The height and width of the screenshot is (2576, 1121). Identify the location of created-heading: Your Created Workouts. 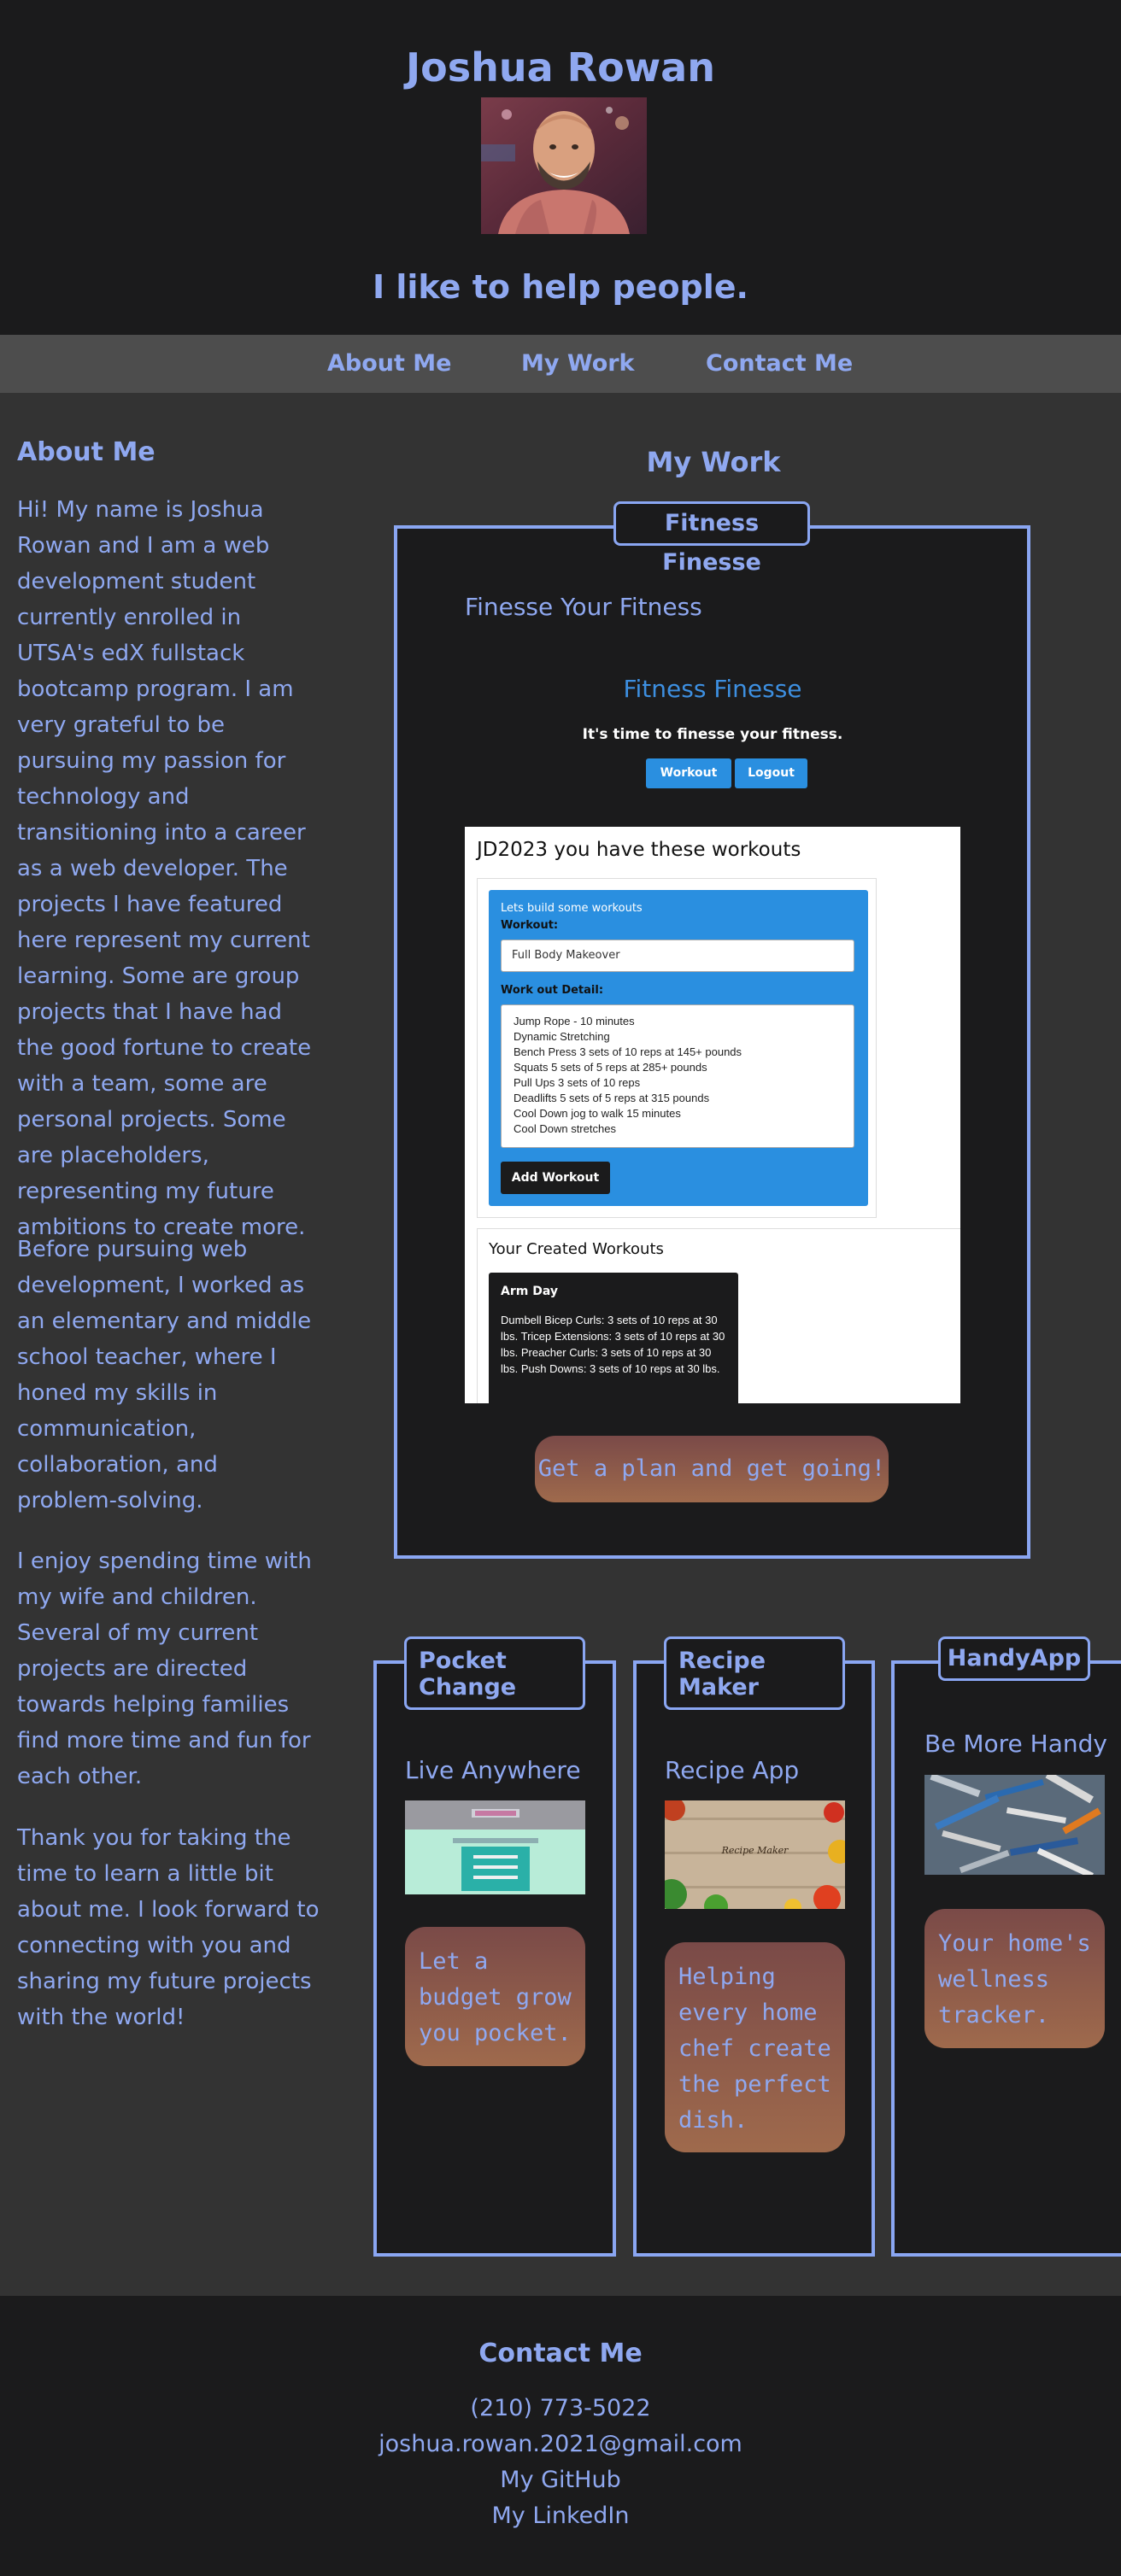
(576, 1249).